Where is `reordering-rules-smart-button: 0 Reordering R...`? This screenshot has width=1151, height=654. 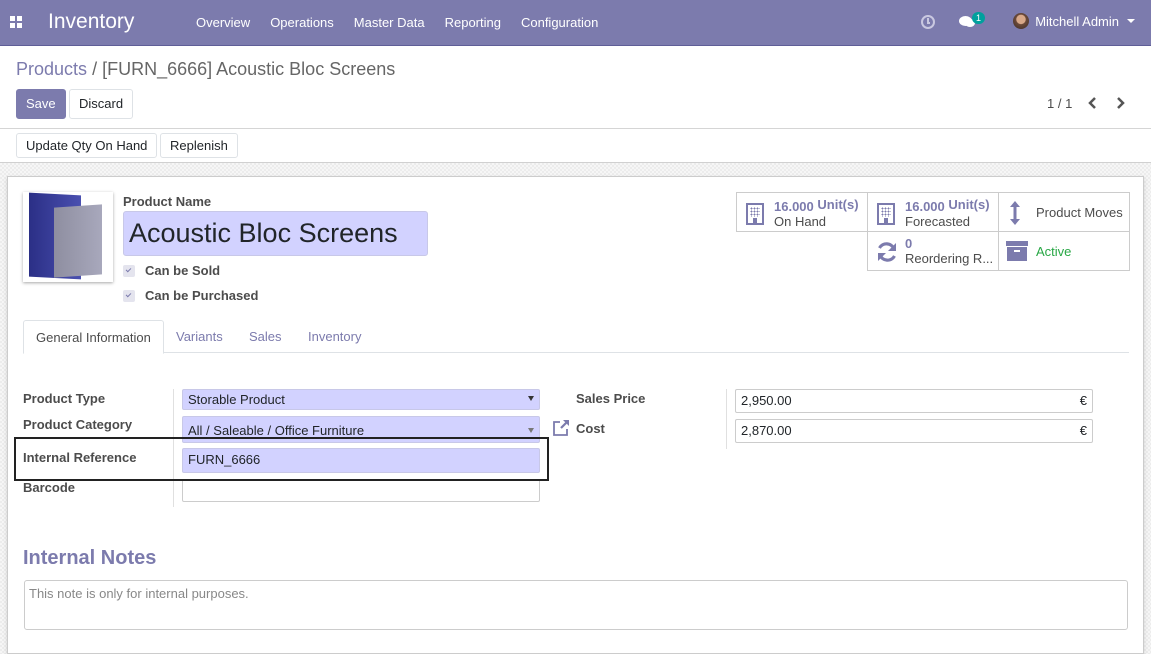
reordering-rules-smart-button: 0 Reordering R... is located at coordinates (933, 251).